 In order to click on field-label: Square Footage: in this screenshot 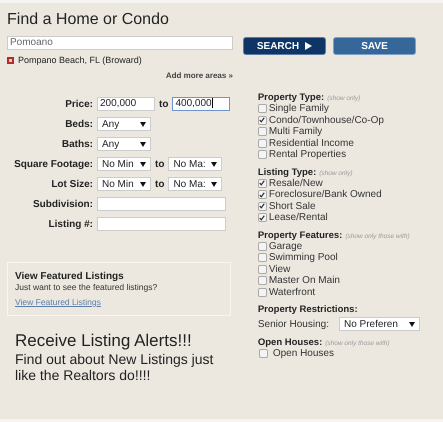, I will do `click(53, 164)`.